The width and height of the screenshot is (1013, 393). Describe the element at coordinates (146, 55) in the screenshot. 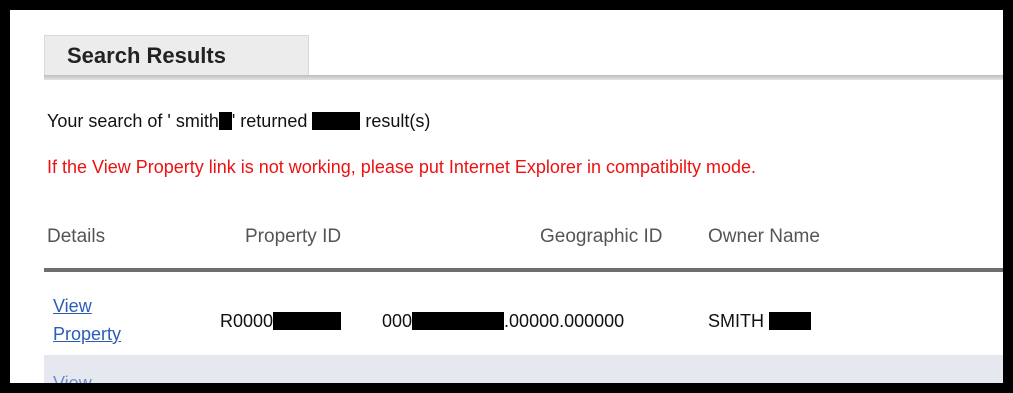

I see `search-results-title: Search Results` at that location.